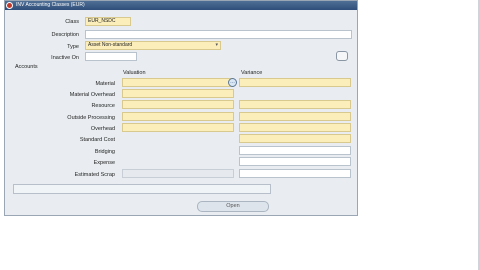 The height and width of the screenshot is (270, 480). What do you see at coordinates (178, 93) in the screenshot?
I see `material-overhead-valuation-field` at bounding box center [178, 93].